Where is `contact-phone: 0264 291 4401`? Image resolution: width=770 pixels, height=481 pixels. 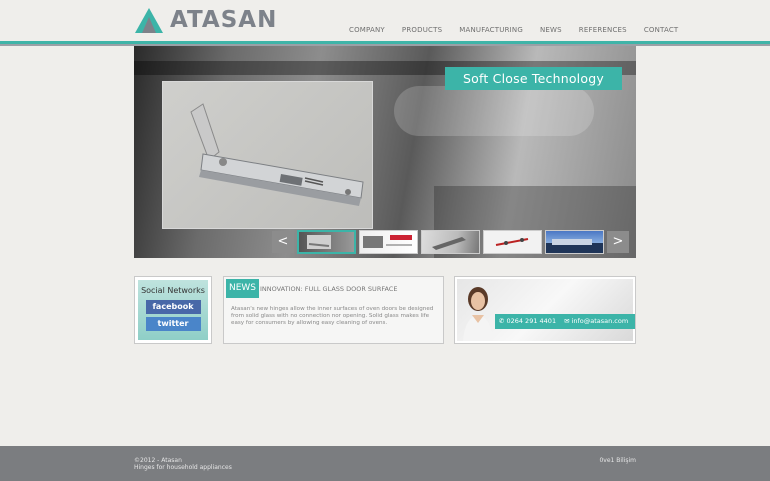
contact-phone: 0264 291 4401 is located at coordinates (531, 321).